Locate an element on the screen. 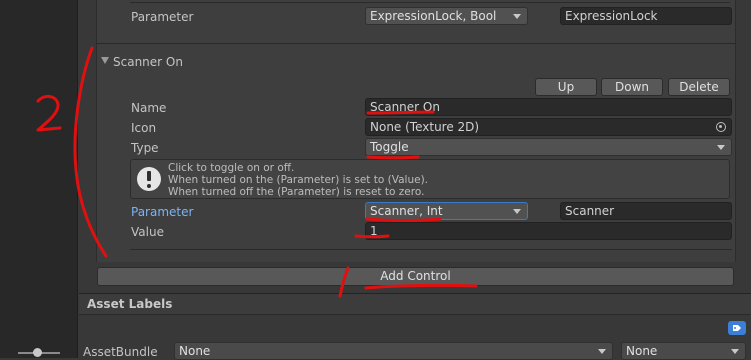  parameter-label: Parameter is located at coordinates (162, 212).